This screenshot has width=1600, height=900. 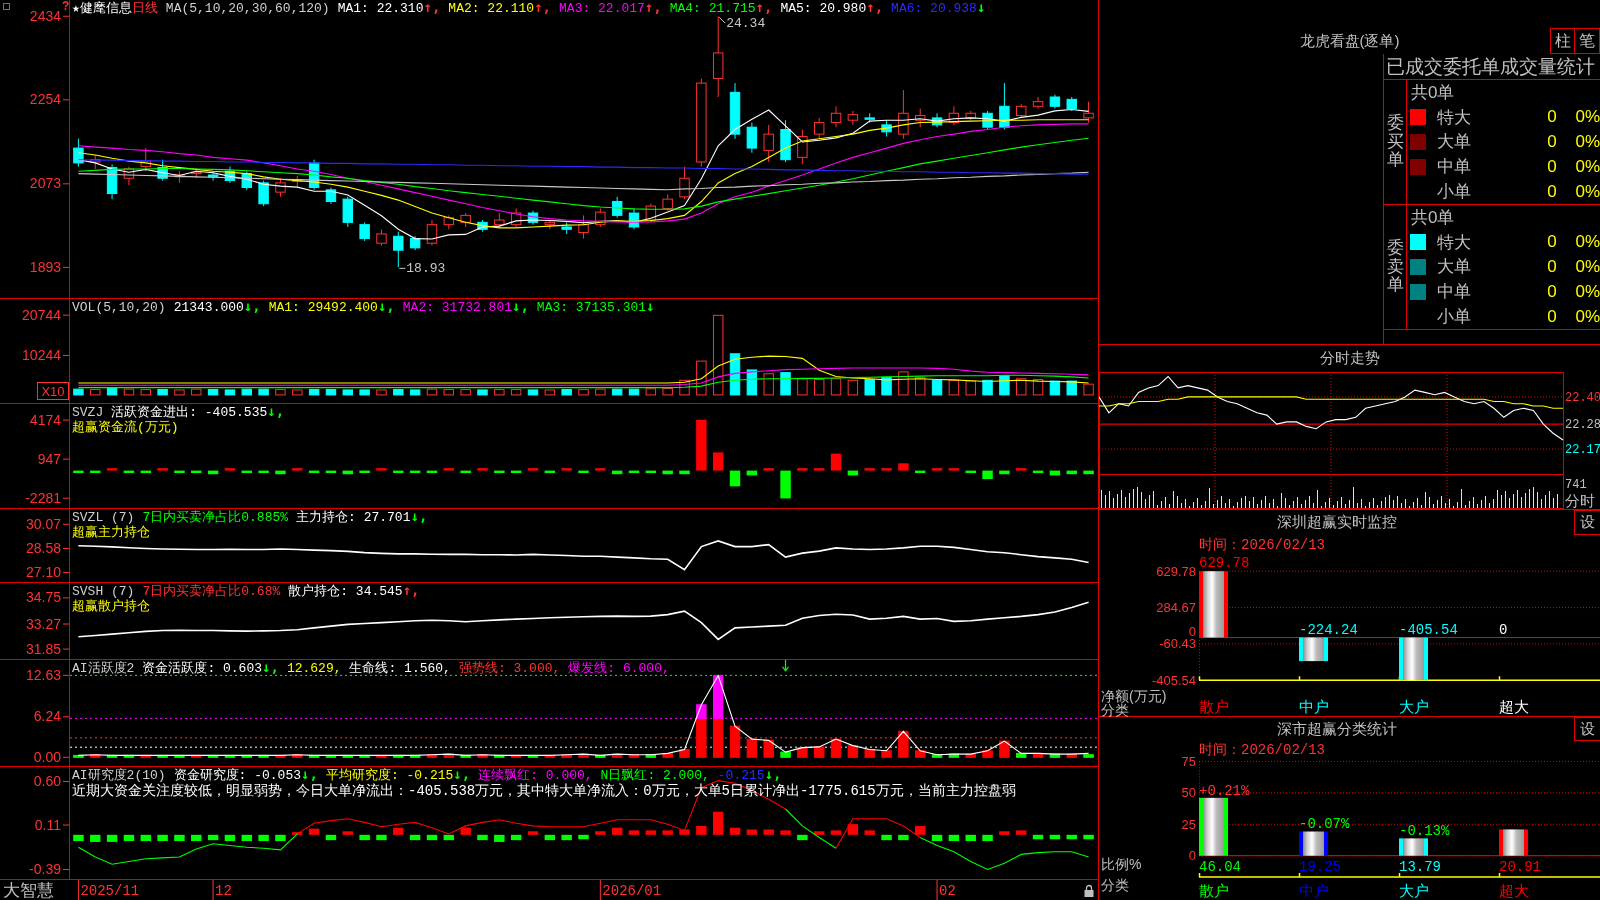 What do you see at coordinates (1503, 629) in the screenshot?
I see `value-label: 0` at bounding box center [1503, 629].